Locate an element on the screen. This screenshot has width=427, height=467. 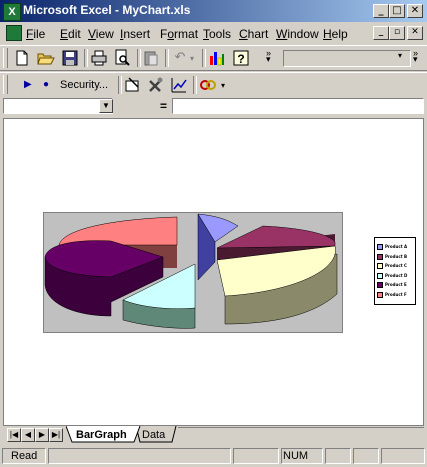
hyperlink-icon is located at coordinates (208, 85).